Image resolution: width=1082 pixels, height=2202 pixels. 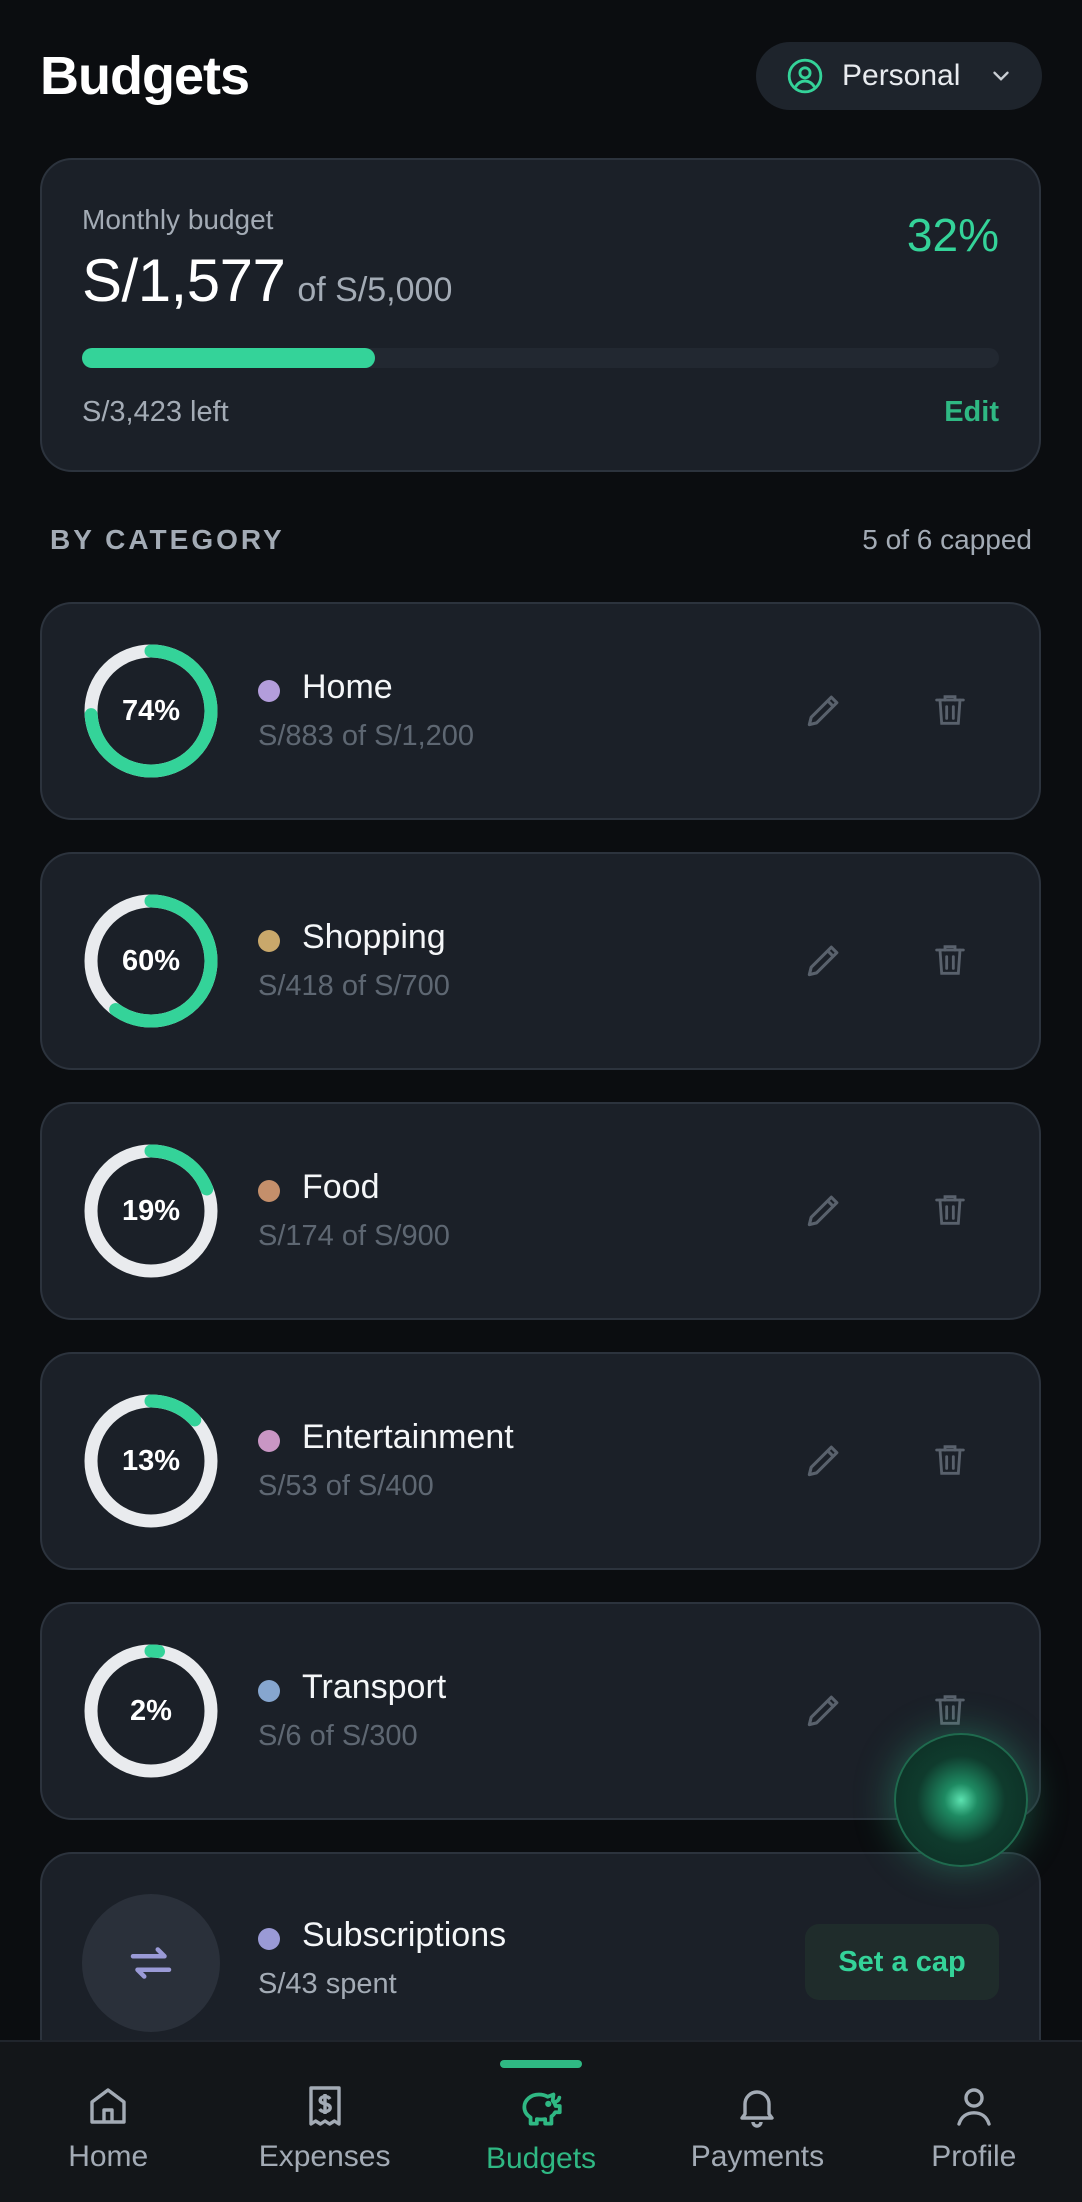 What do you see at coordinates (542, 2109) in the screenshot?
I see `piggy-bank-icon` at bounding box center [542, 2109].